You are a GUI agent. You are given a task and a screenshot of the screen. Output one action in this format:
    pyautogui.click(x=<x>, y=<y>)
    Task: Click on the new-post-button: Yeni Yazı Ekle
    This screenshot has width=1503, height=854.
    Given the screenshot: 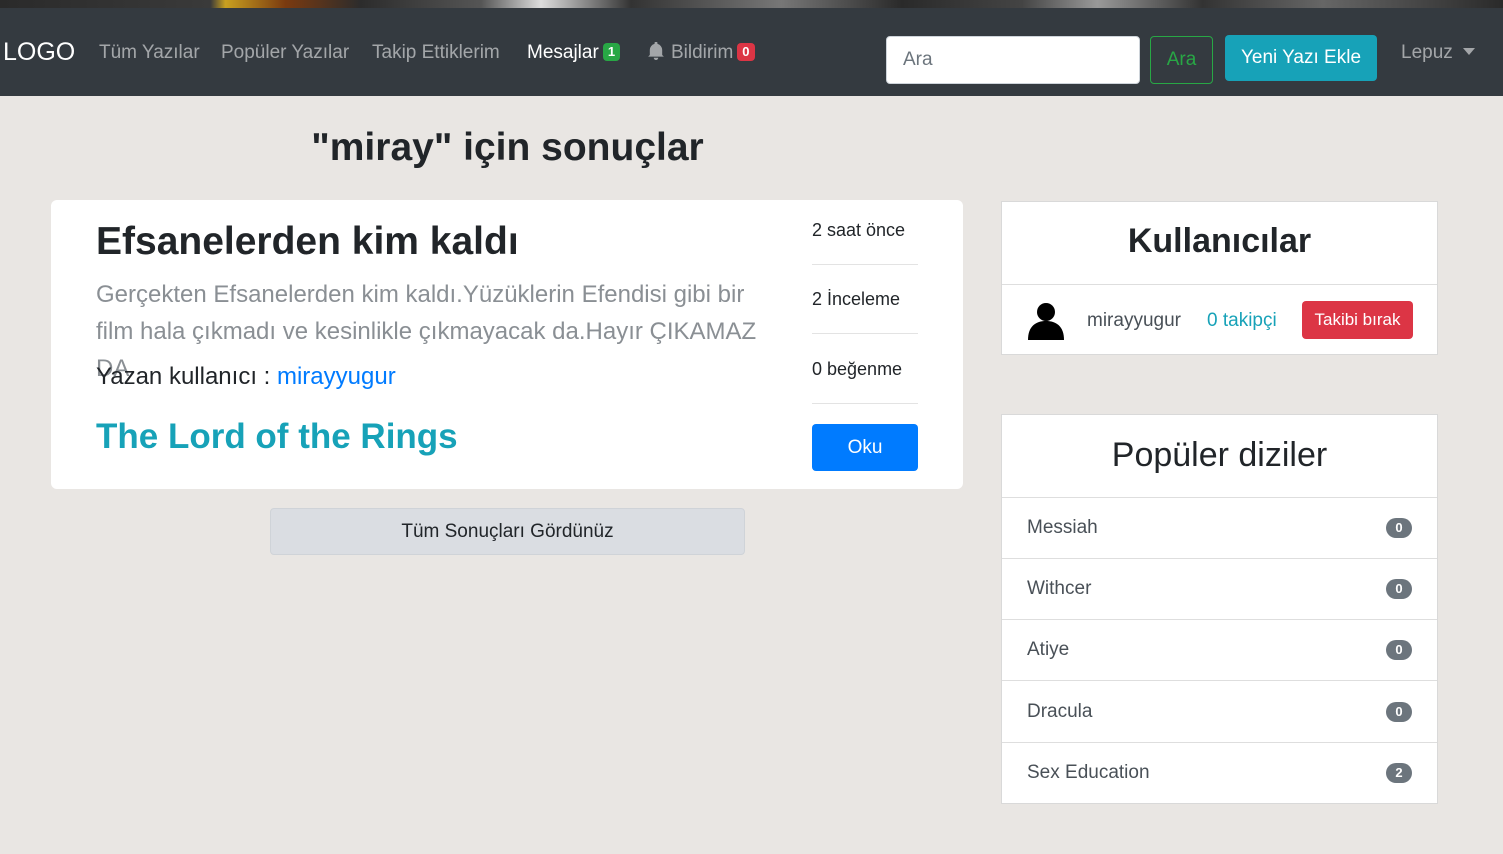 What is the action you would take?
    pyautogui.click(x=1301, y=58)
    